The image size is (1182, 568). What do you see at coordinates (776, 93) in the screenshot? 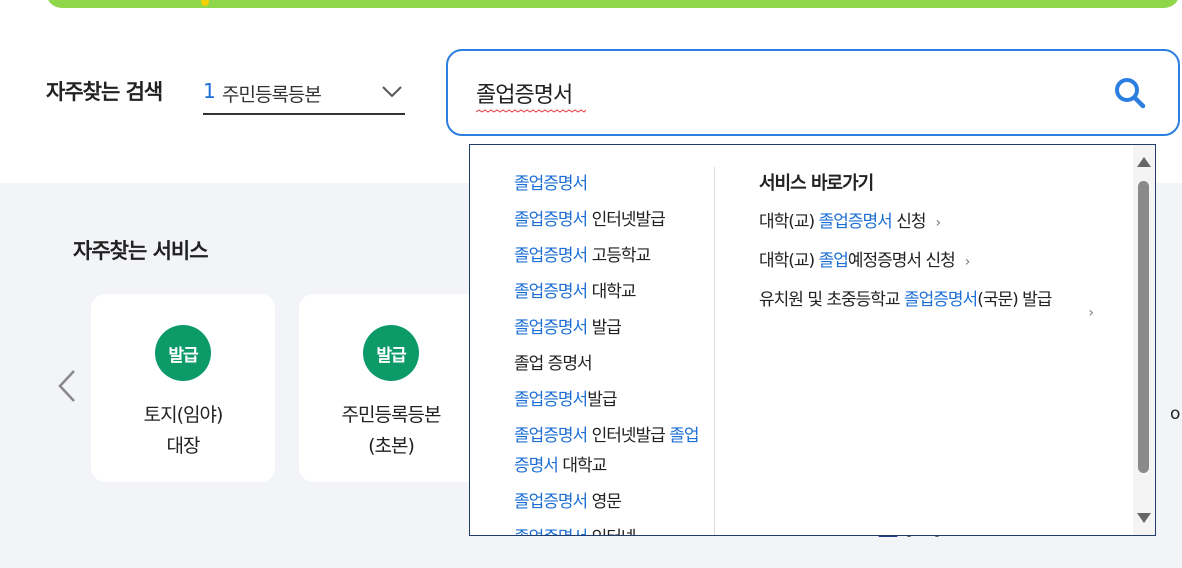
I see `search-input` at bounding box center [776, 93].